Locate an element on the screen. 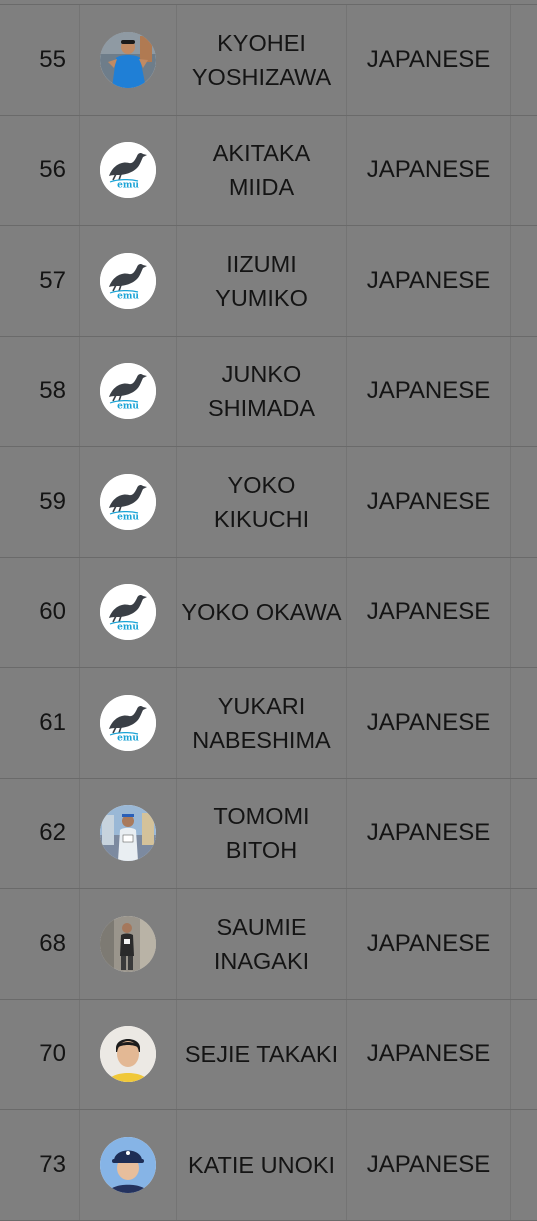  runner-name: SAUMIE INAGAKI is located at coordinates (262, 944).